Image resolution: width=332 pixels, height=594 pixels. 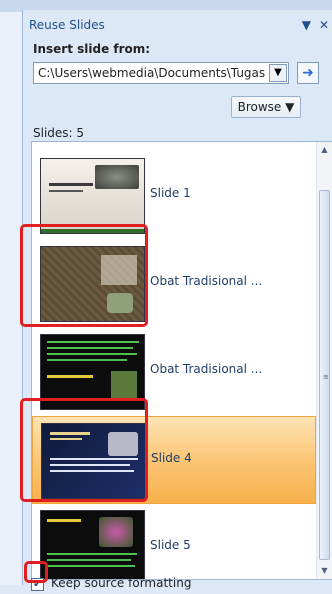 What do you see at coordinates (152, 73) in the screenshot?
I see `source-path-value: C:\Users\webmedia\Documents\Tugas Mi` at bounding box center [152, 73].